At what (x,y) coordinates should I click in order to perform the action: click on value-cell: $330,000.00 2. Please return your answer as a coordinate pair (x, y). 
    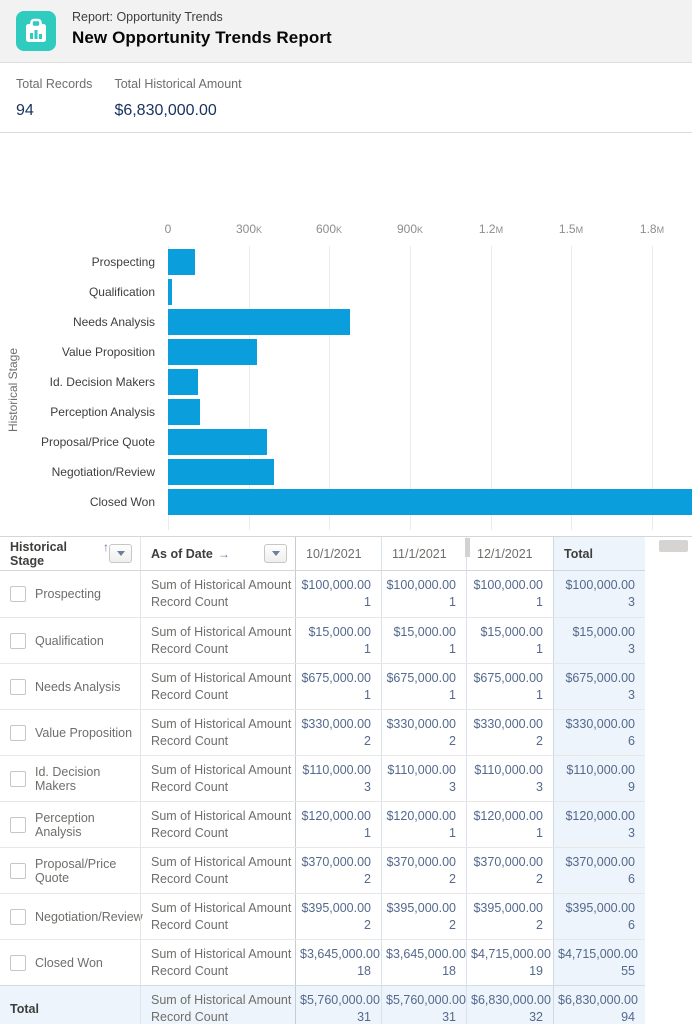
    Looking at the image, I should click on (338, 732).